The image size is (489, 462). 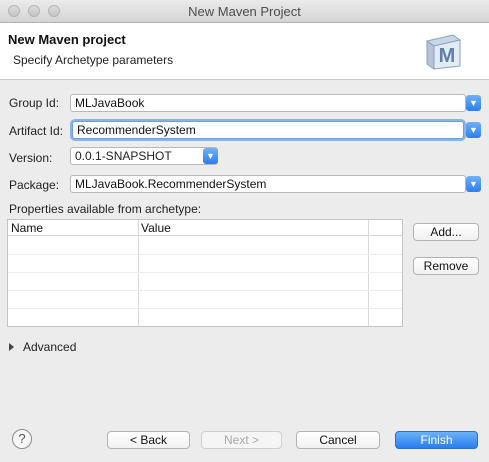 I want to click on version-combo: 0.0.1-SNAPSHOT, so click(x=144, y=156).